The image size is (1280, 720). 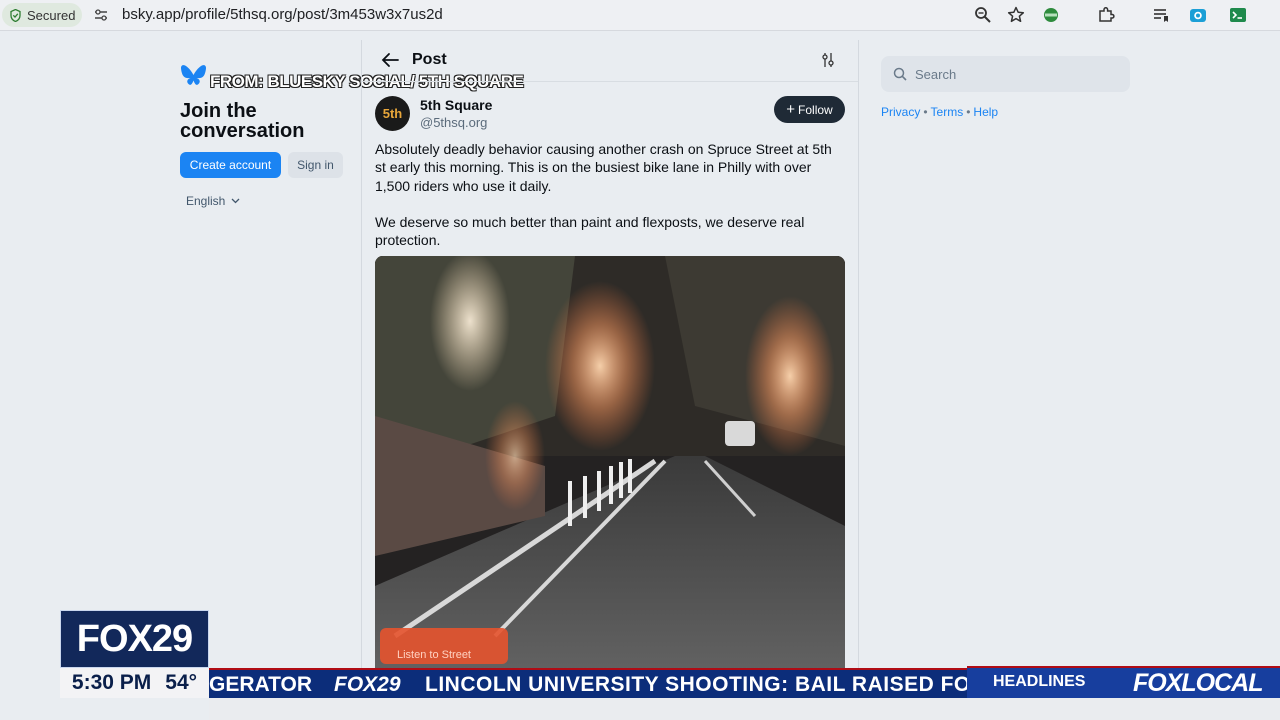 I want to click on site-security-chip: Secured, so click(x=42, y=15).